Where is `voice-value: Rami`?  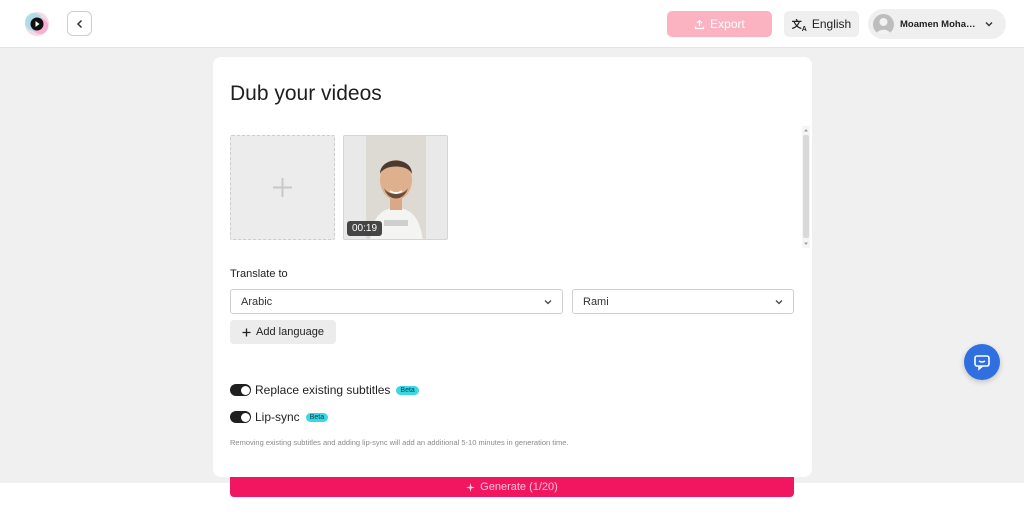
voice-value: Rami is located at coordinates (596, 301).